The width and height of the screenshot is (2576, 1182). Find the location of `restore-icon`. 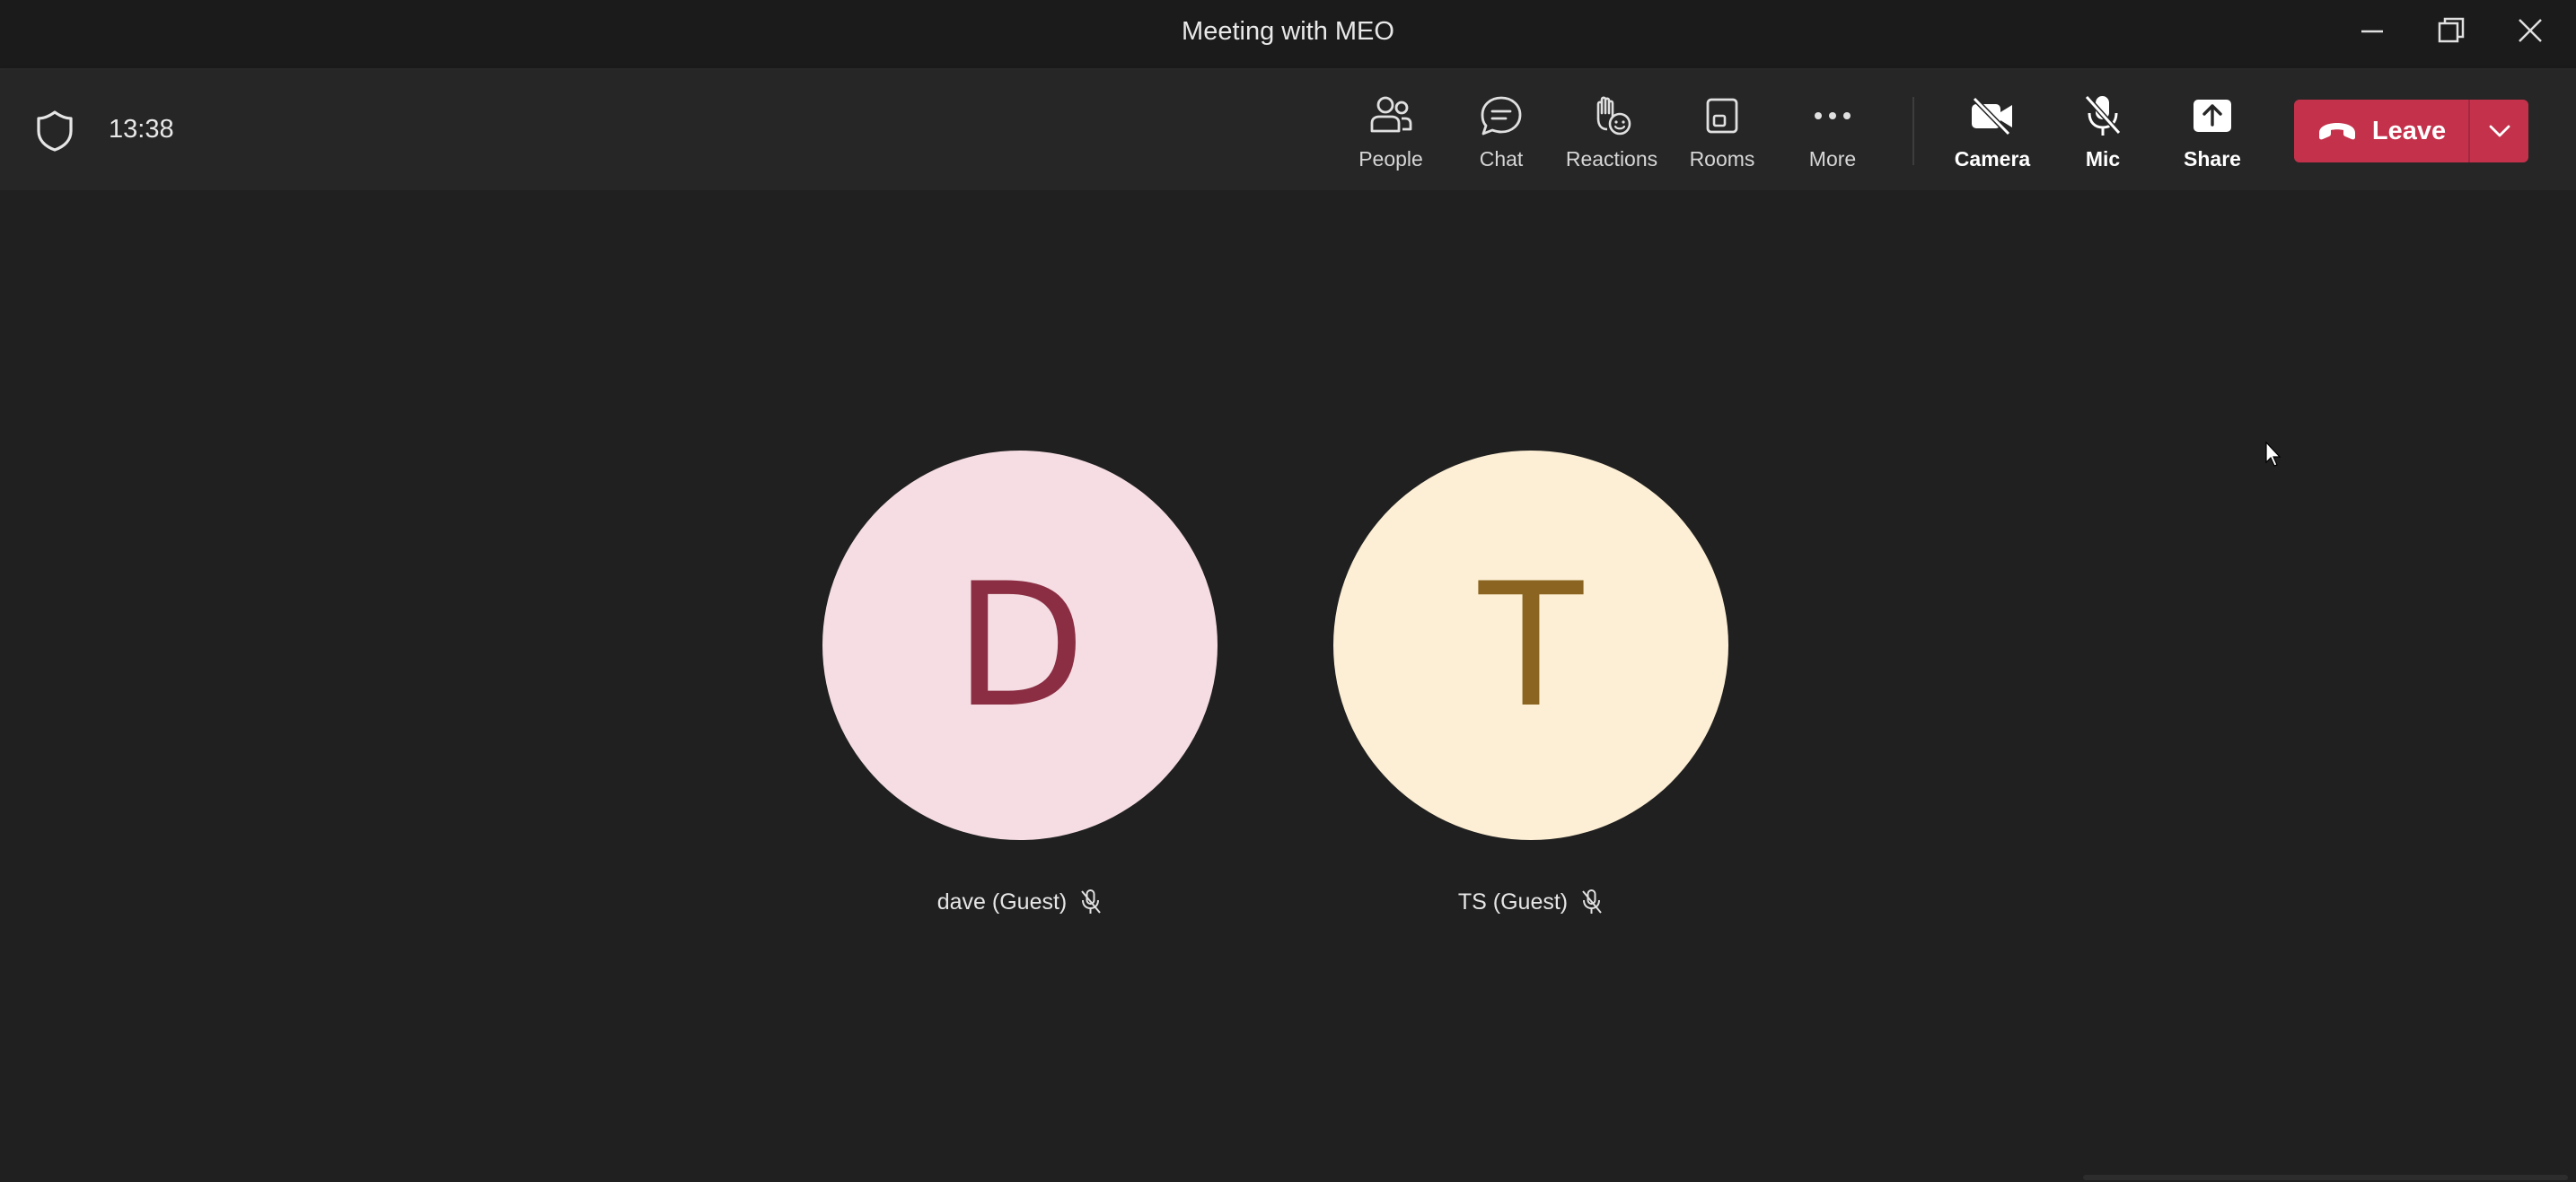

restore-icon is located at coordinates (2451, 30).